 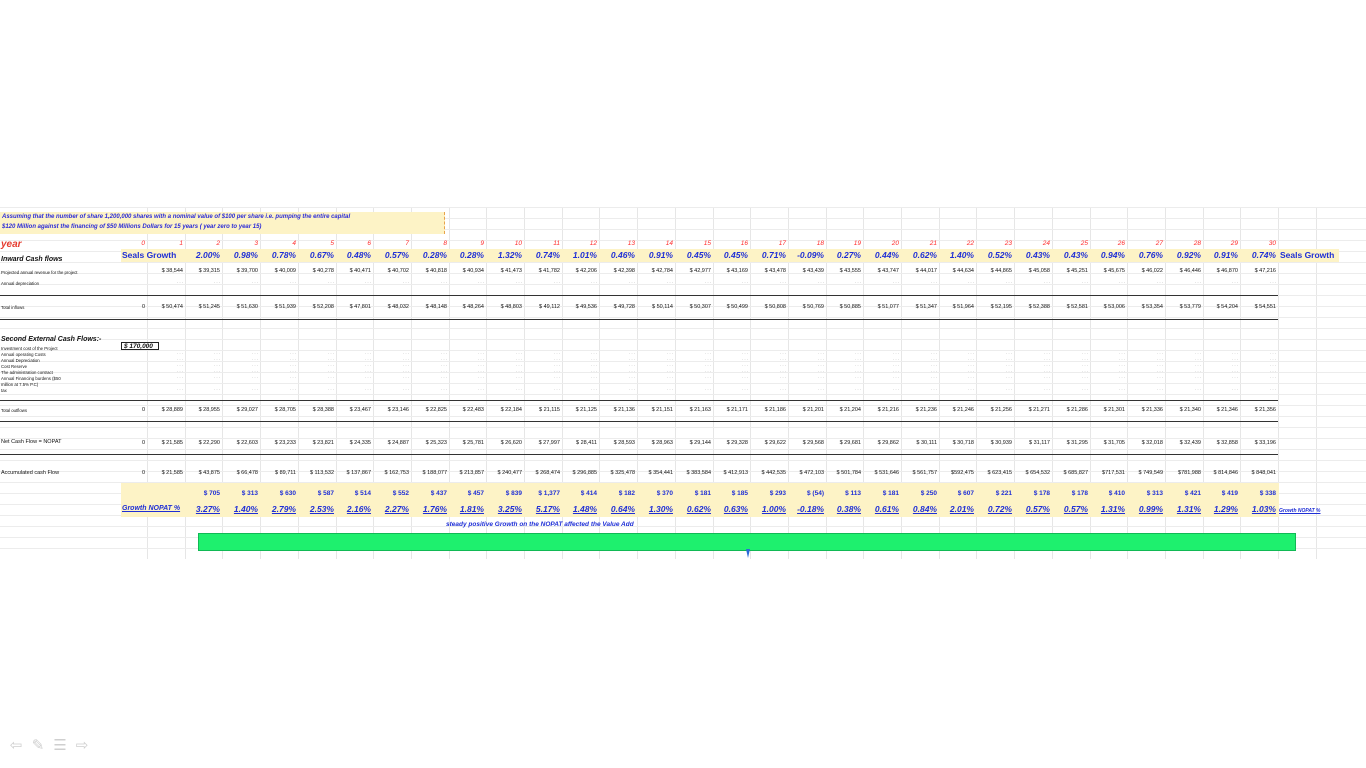 What do you see at coordinates (396, 509) in the screenshot?
I see `growth-nopat-value: 2.27%` at bounding box center [396, 509].